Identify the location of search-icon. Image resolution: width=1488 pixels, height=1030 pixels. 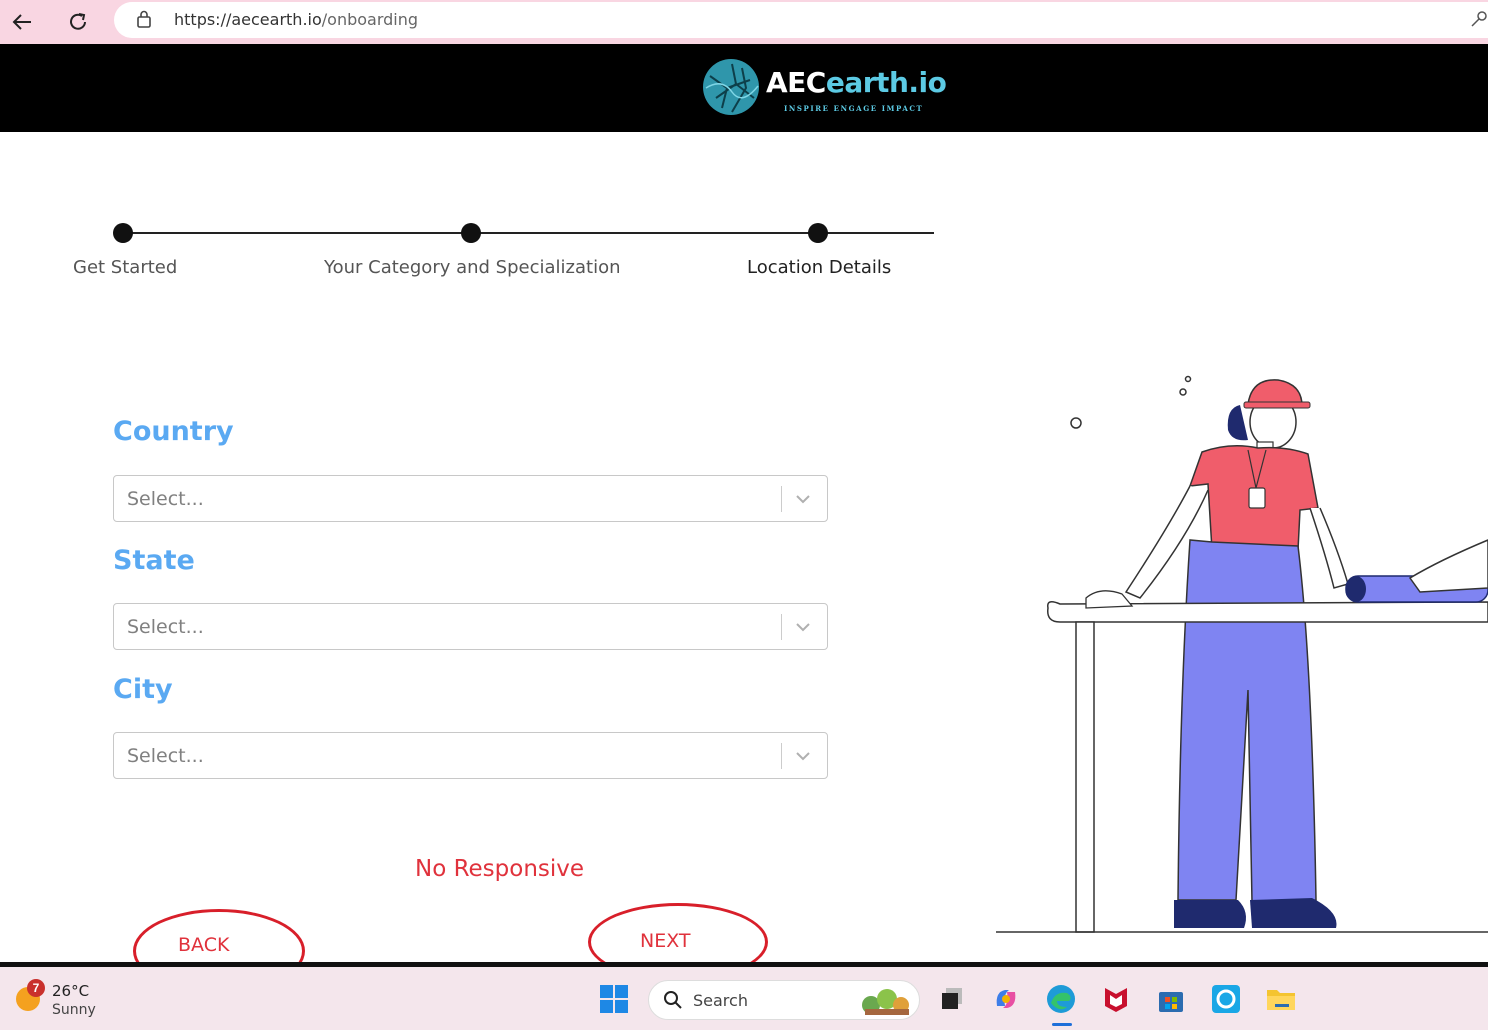
(673, 1002).